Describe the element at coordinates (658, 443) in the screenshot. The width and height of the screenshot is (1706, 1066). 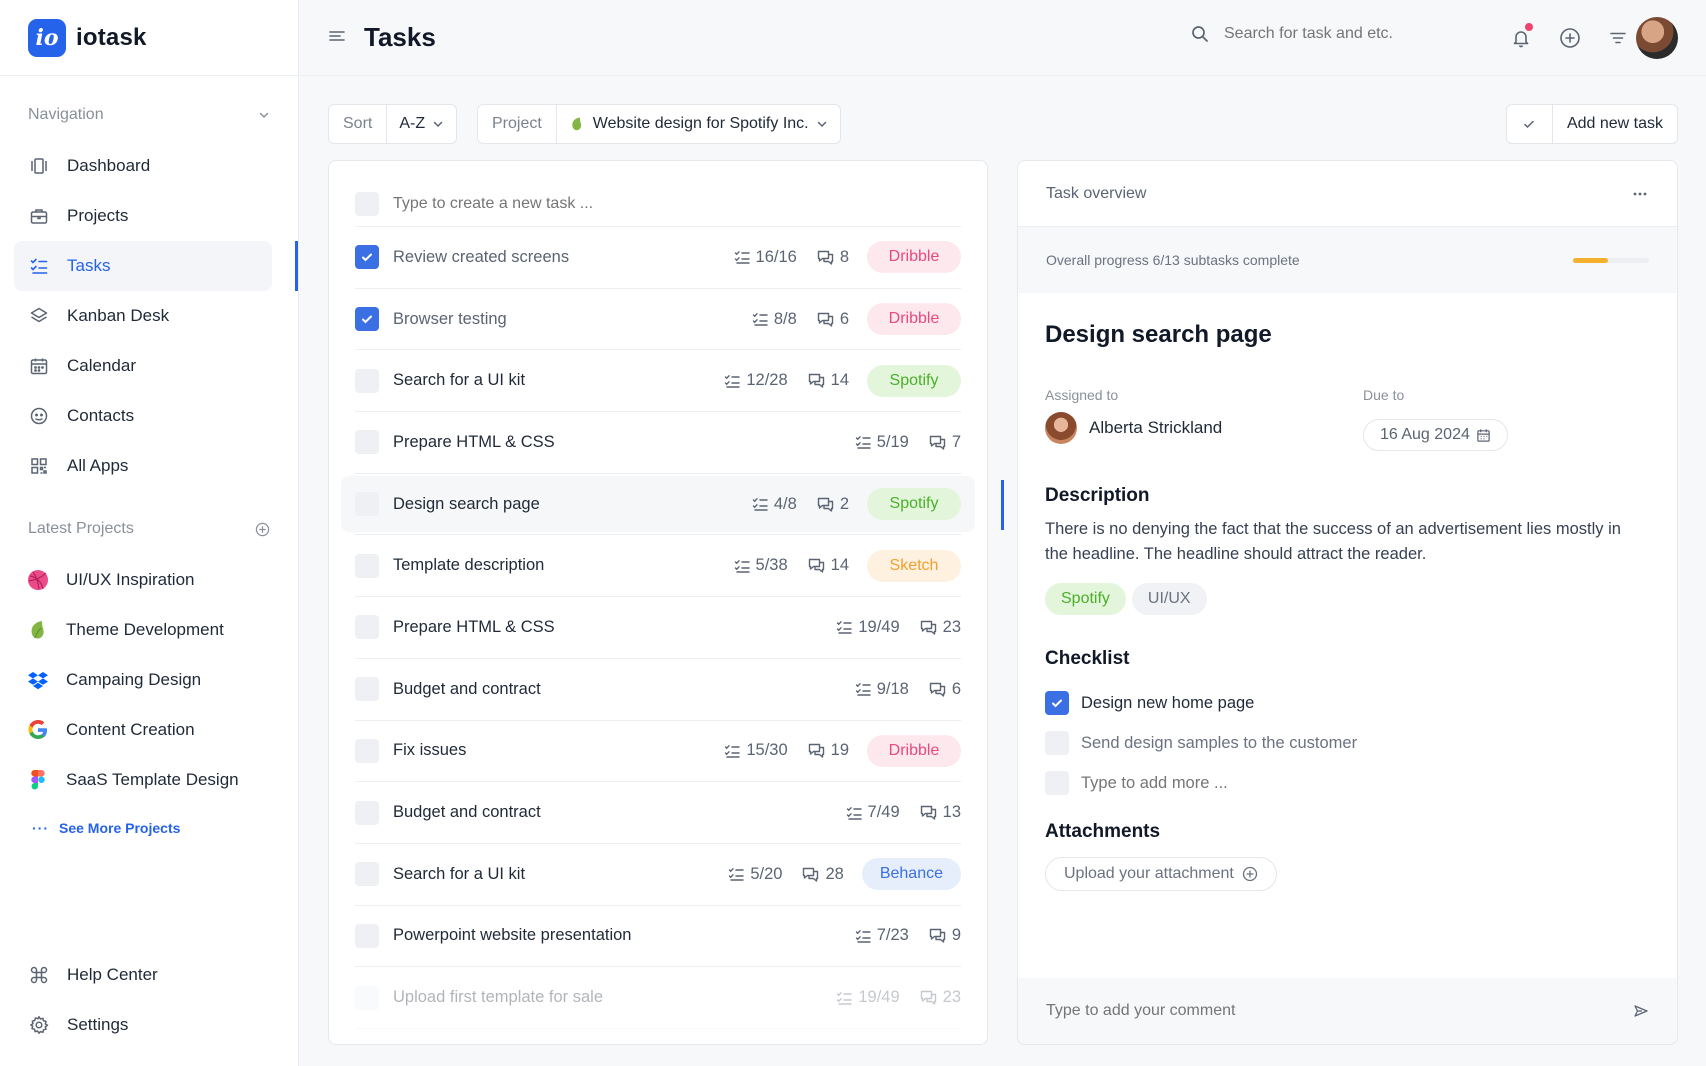
I see `task-row: Prepare HTML & CSS 5/19 7` at that location.